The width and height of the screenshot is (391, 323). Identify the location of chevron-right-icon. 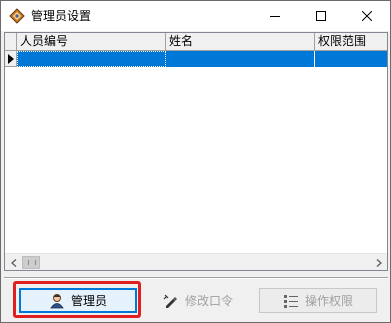
(379, 262).